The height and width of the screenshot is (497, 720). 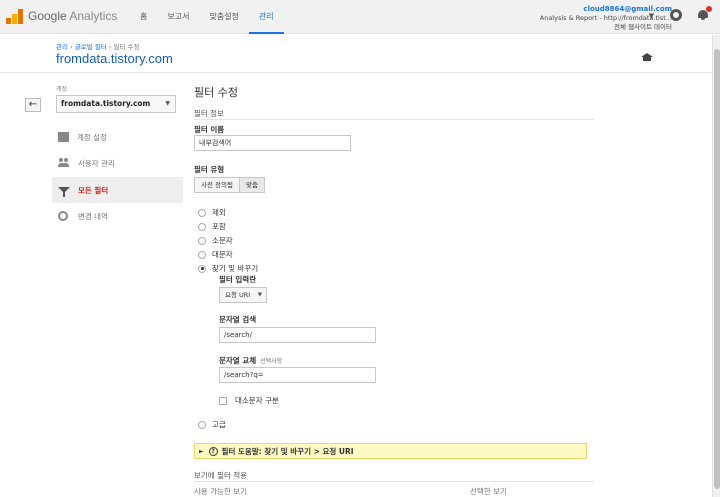 What do you see at coordinates (651, 16) in the screenshot?
I see `account-chevron-down-icon: ▼` at bounding box center [651, 16].